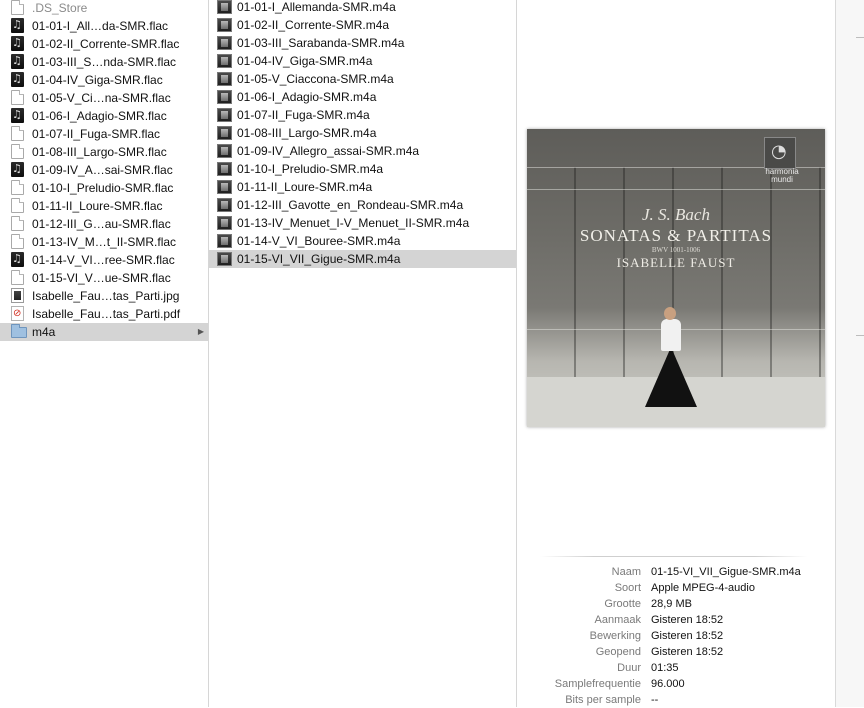 The height and width of the screenshot is (708, 864). Describe the element at coordinates (104, 134) in the screenshot. I see `file-item: 01-07-II_Fuga-SMR.flac` at that location.